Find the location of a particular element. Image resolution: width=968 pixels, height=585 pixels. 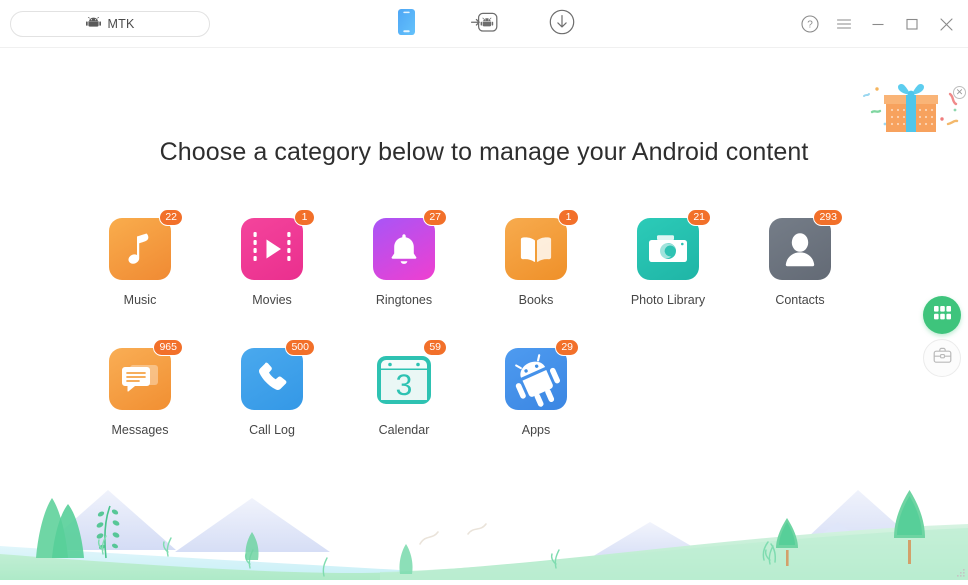

category-apps: 29 Apps is located at coordinates (536, 388).